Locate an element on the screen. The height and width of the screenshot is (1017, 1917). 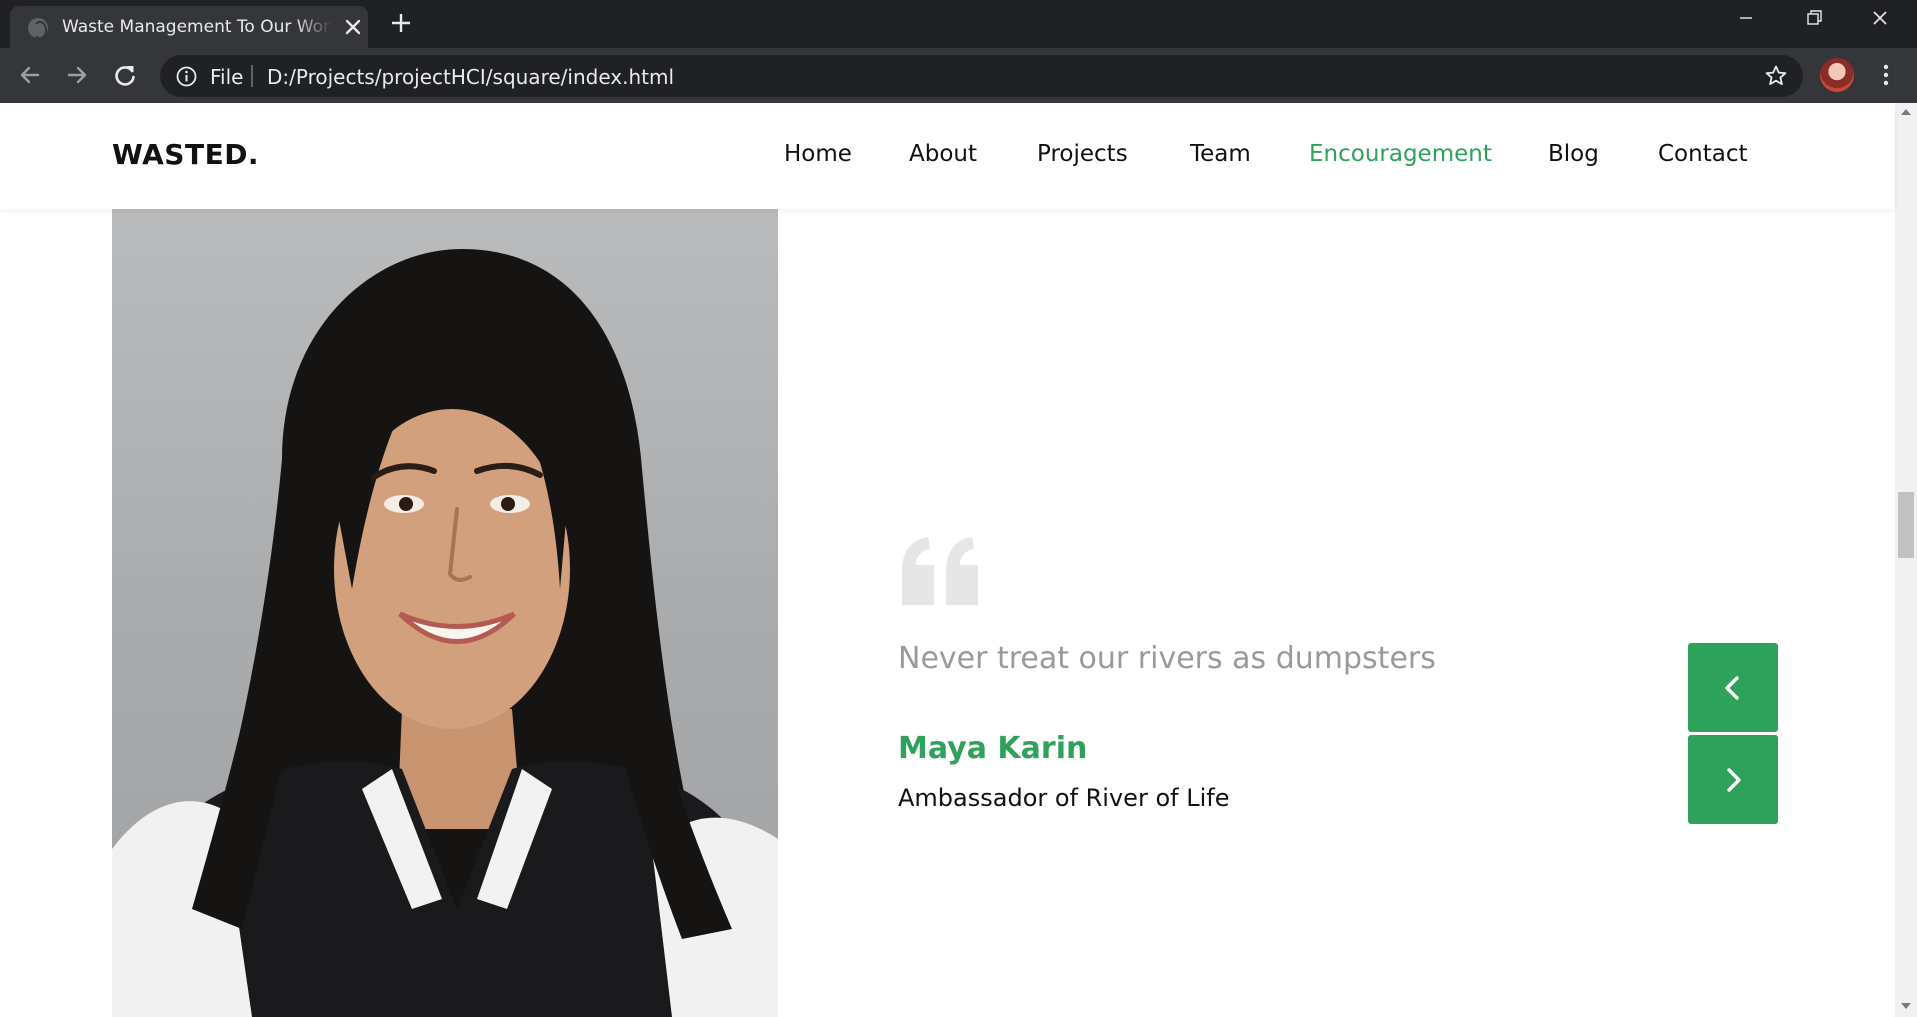
page-scrollbar is located at coordinates (1906, 560).